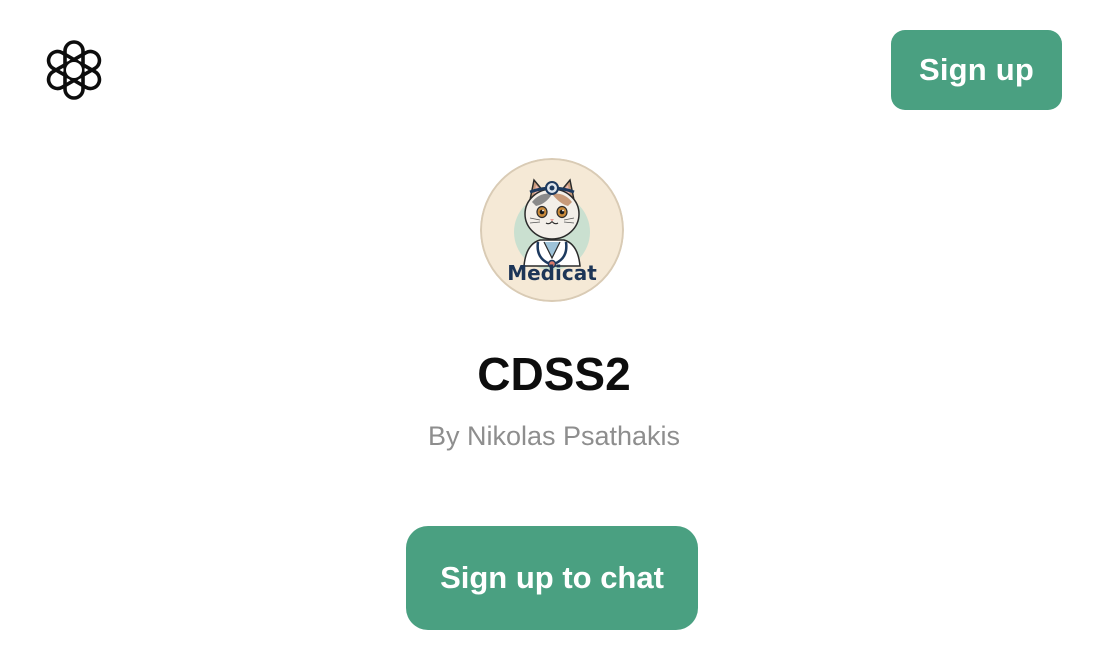 Image resolution: width=1108 pixels, height=654 pixels. I want to click on openai-logo-icon, so click(74, 70).